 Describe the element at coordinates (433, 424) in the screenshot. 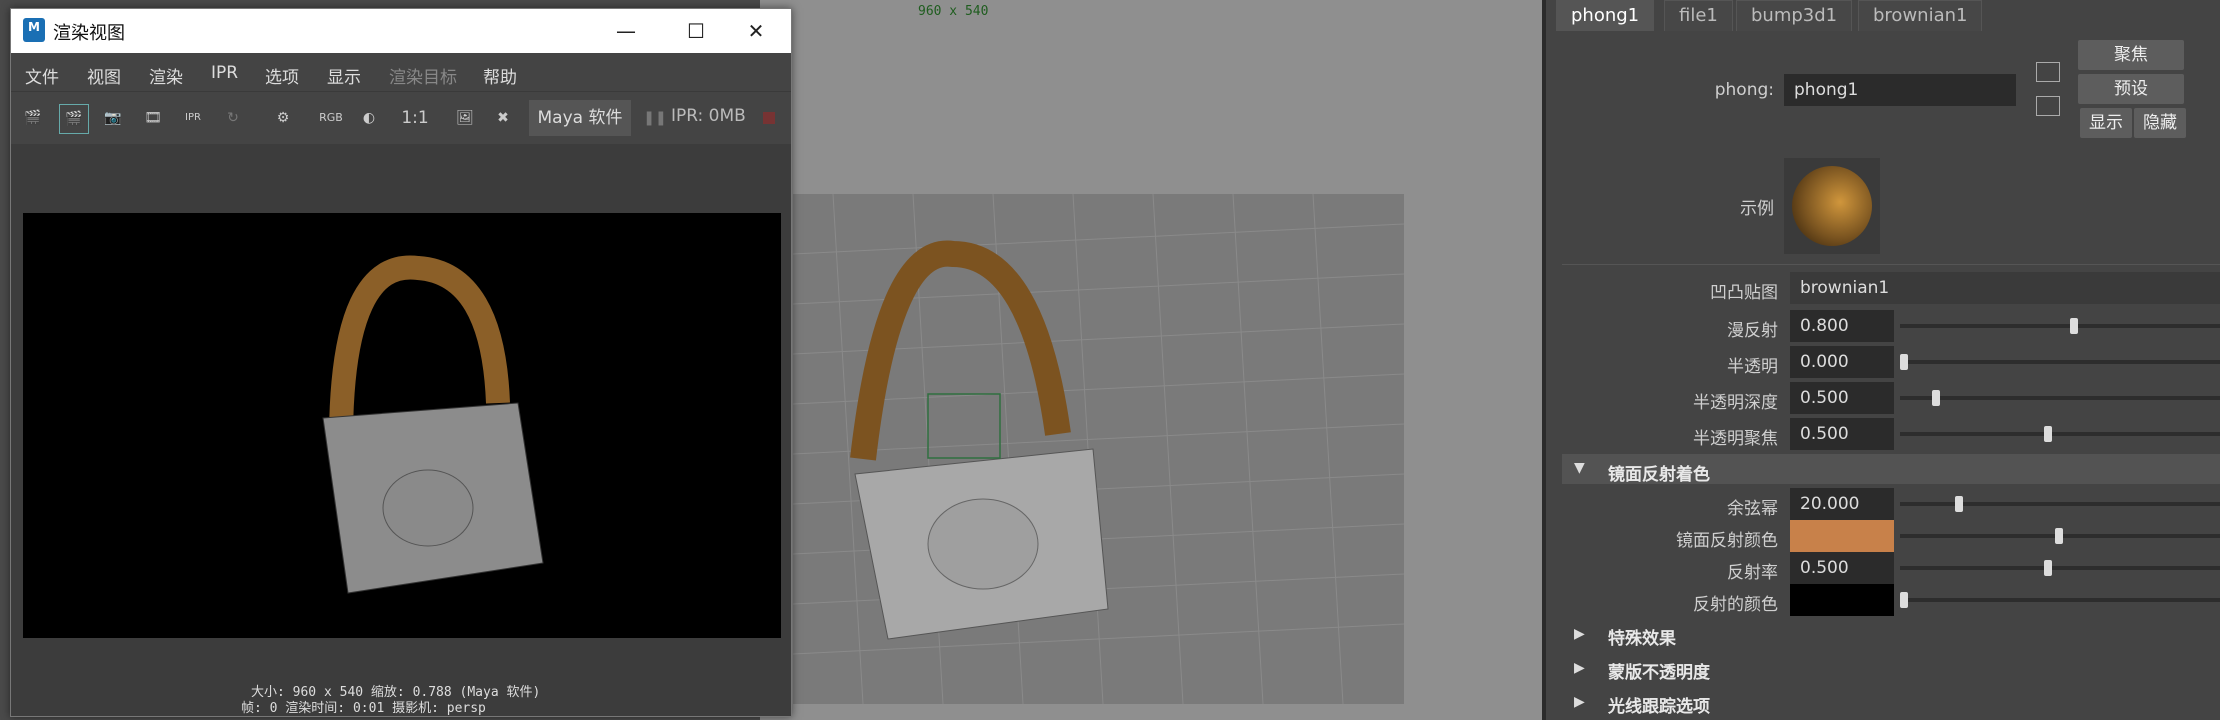

I see `rendered-padlock` at that location.